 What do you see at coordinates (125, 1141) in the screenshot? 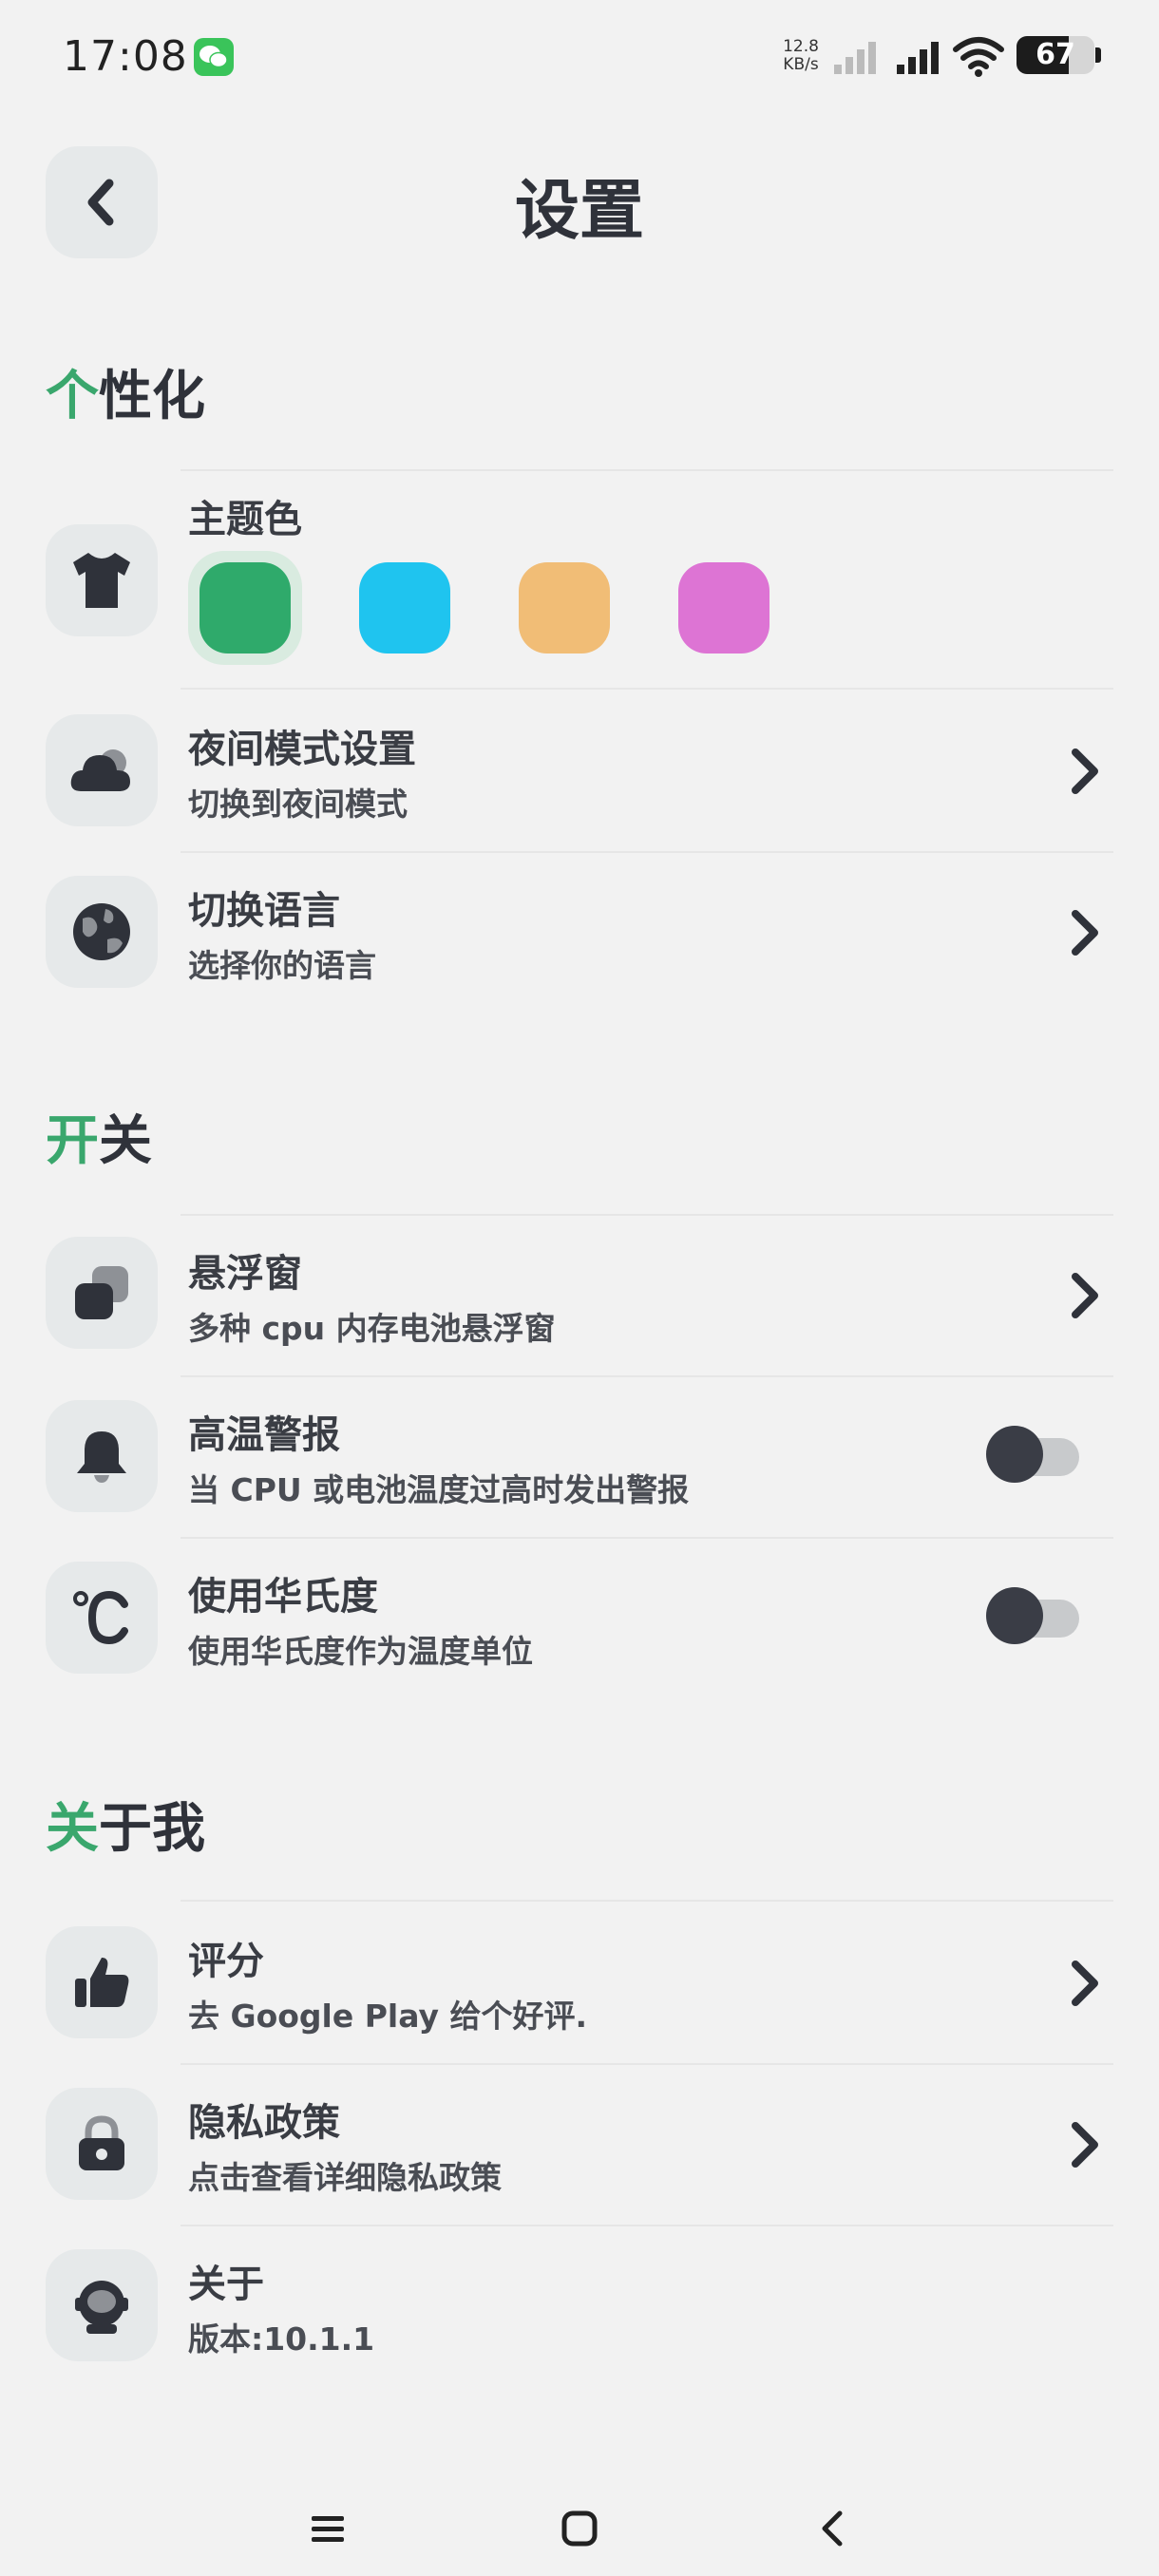
I see `section-title-rest: 关` at bounding box center [125, 1141].